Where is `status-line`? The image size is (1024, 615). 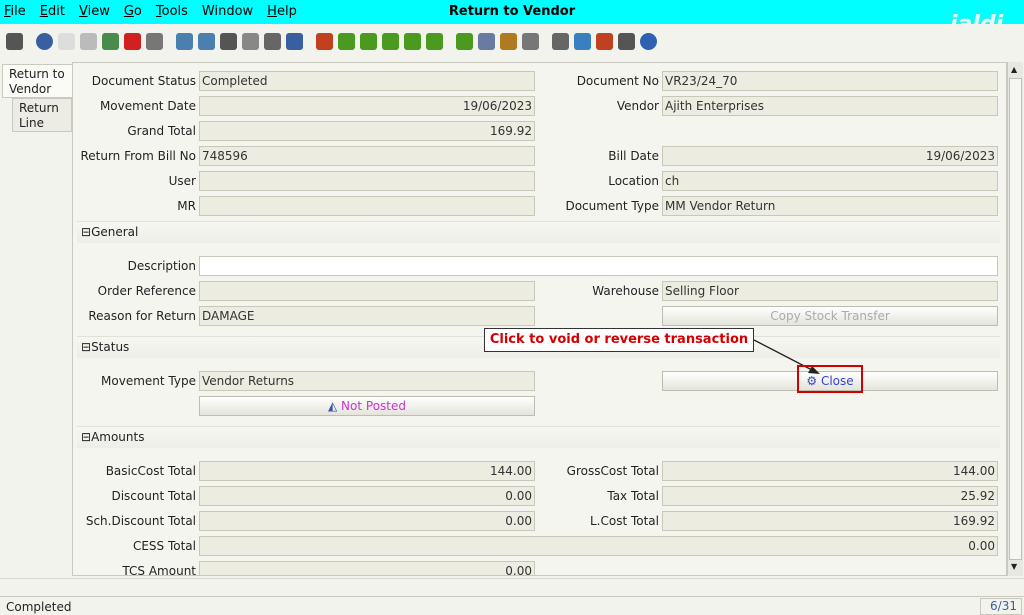 status-line is located at coordinates (512, 586).